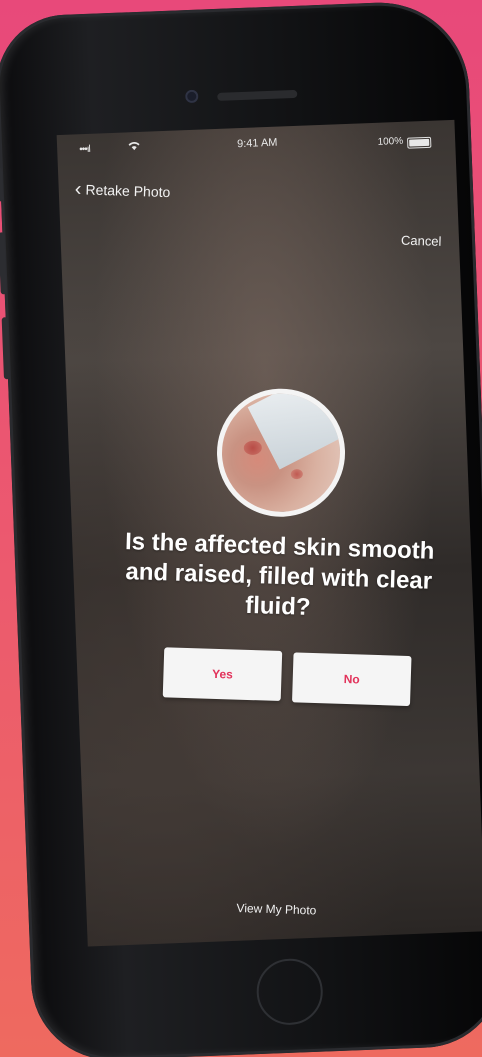  Describe the element at coordinates (222, 674) in the screenshot. I see `yes-button: Yes` at that location.